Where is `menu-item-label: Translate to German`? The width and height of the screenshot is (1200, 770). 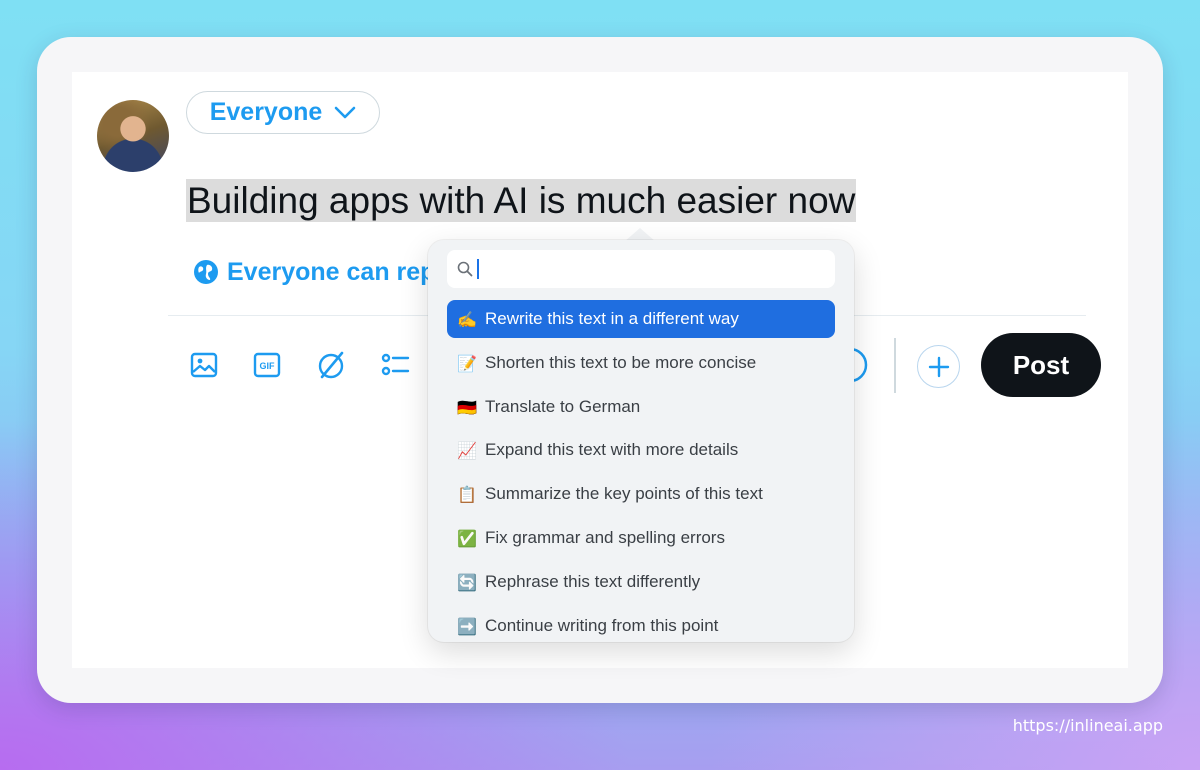
menu-item-label: Translate to German is located at coordinates (563, 406).